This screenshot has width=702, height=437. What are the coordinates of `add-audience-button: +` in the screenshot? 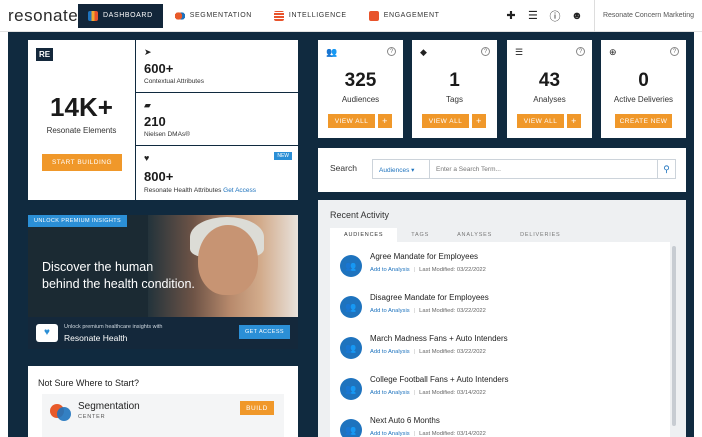 It's located at (385, 121).